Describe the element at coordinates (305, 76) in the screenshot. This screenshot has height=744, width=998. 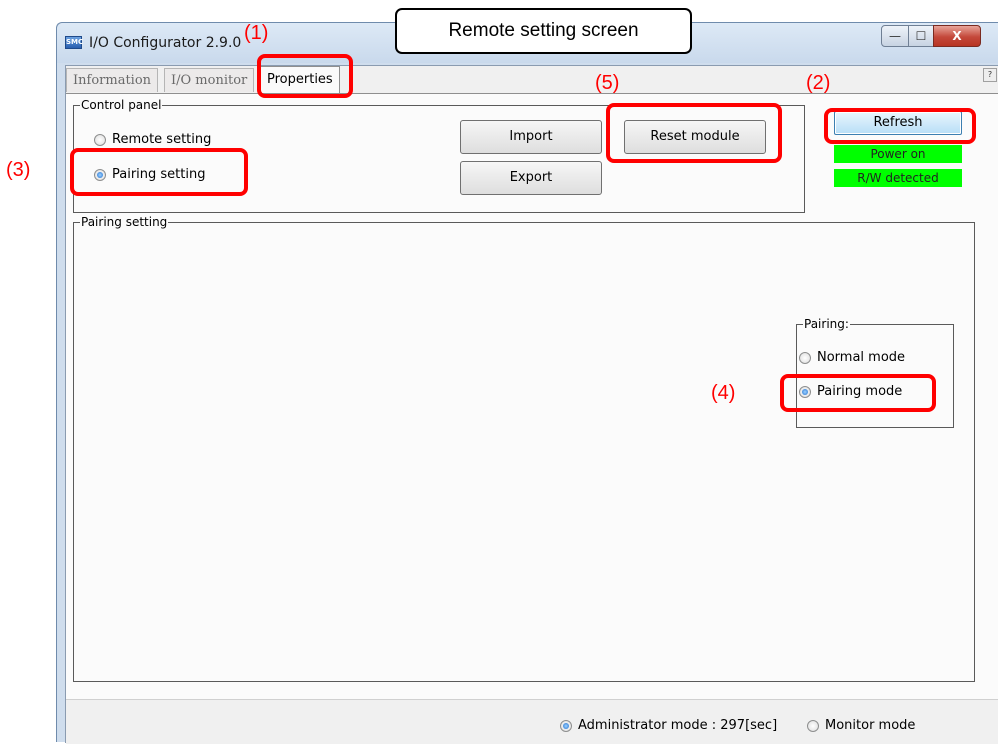
I see `highlight-properties-tab` at that location.